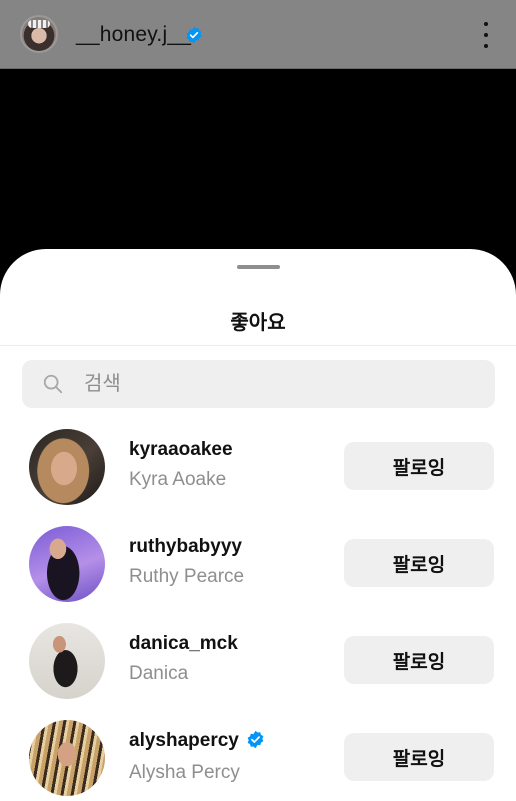  I want to click on search-input, so click(284, 384).